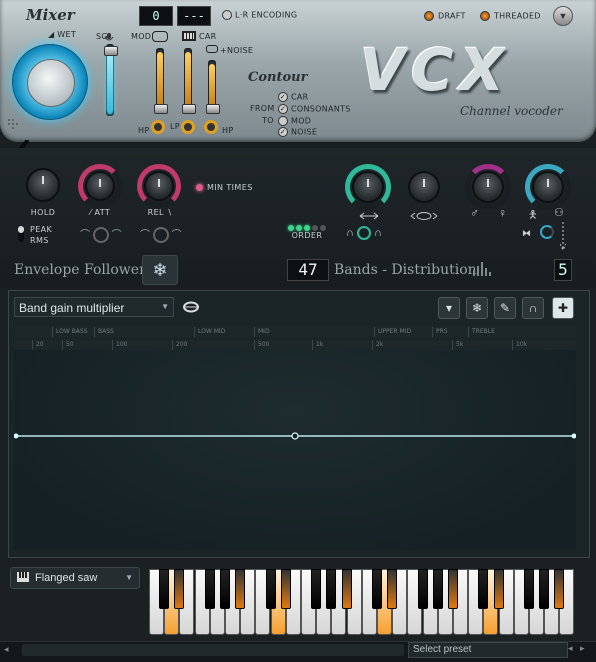 The image size is (596, 662). What do you see at coordinates (308, 270) in the screenshot?
I see `bands-count-display: 47` at bounding box center [308, 270].